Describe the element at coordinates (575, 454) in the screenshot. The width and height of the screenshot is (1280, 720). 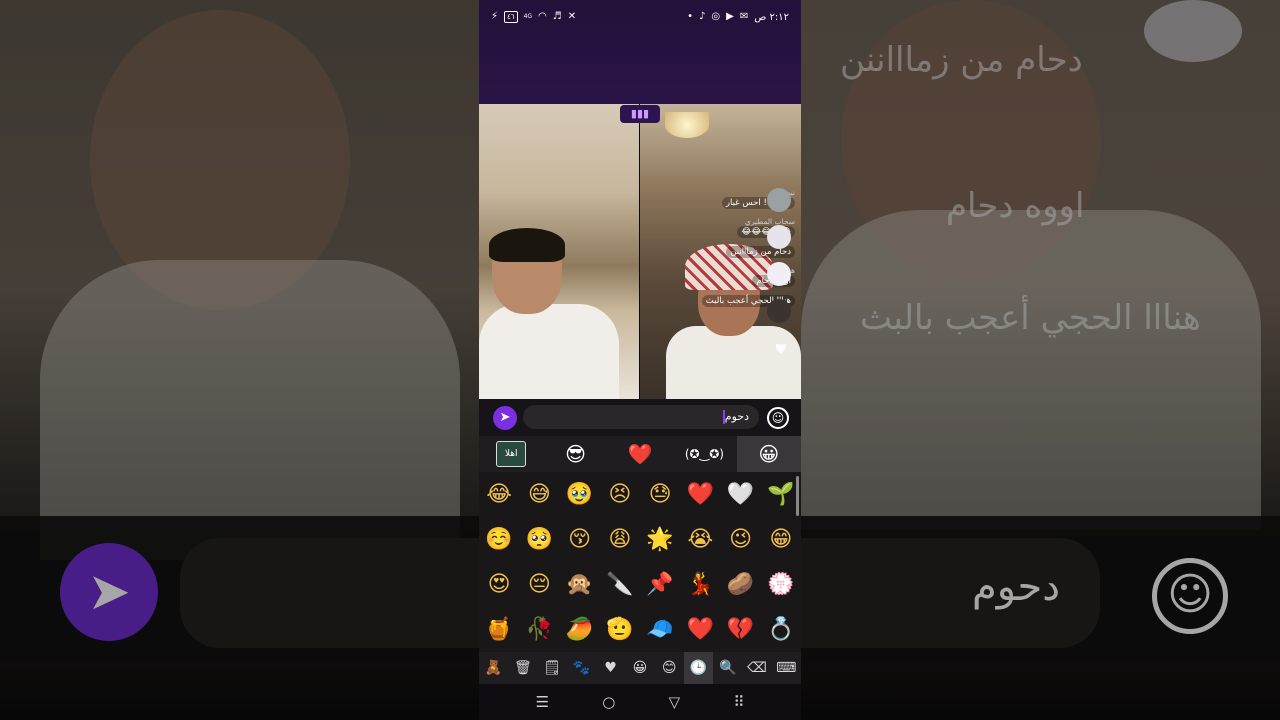
I see `tab-emoji-cool: 😎` at that location.